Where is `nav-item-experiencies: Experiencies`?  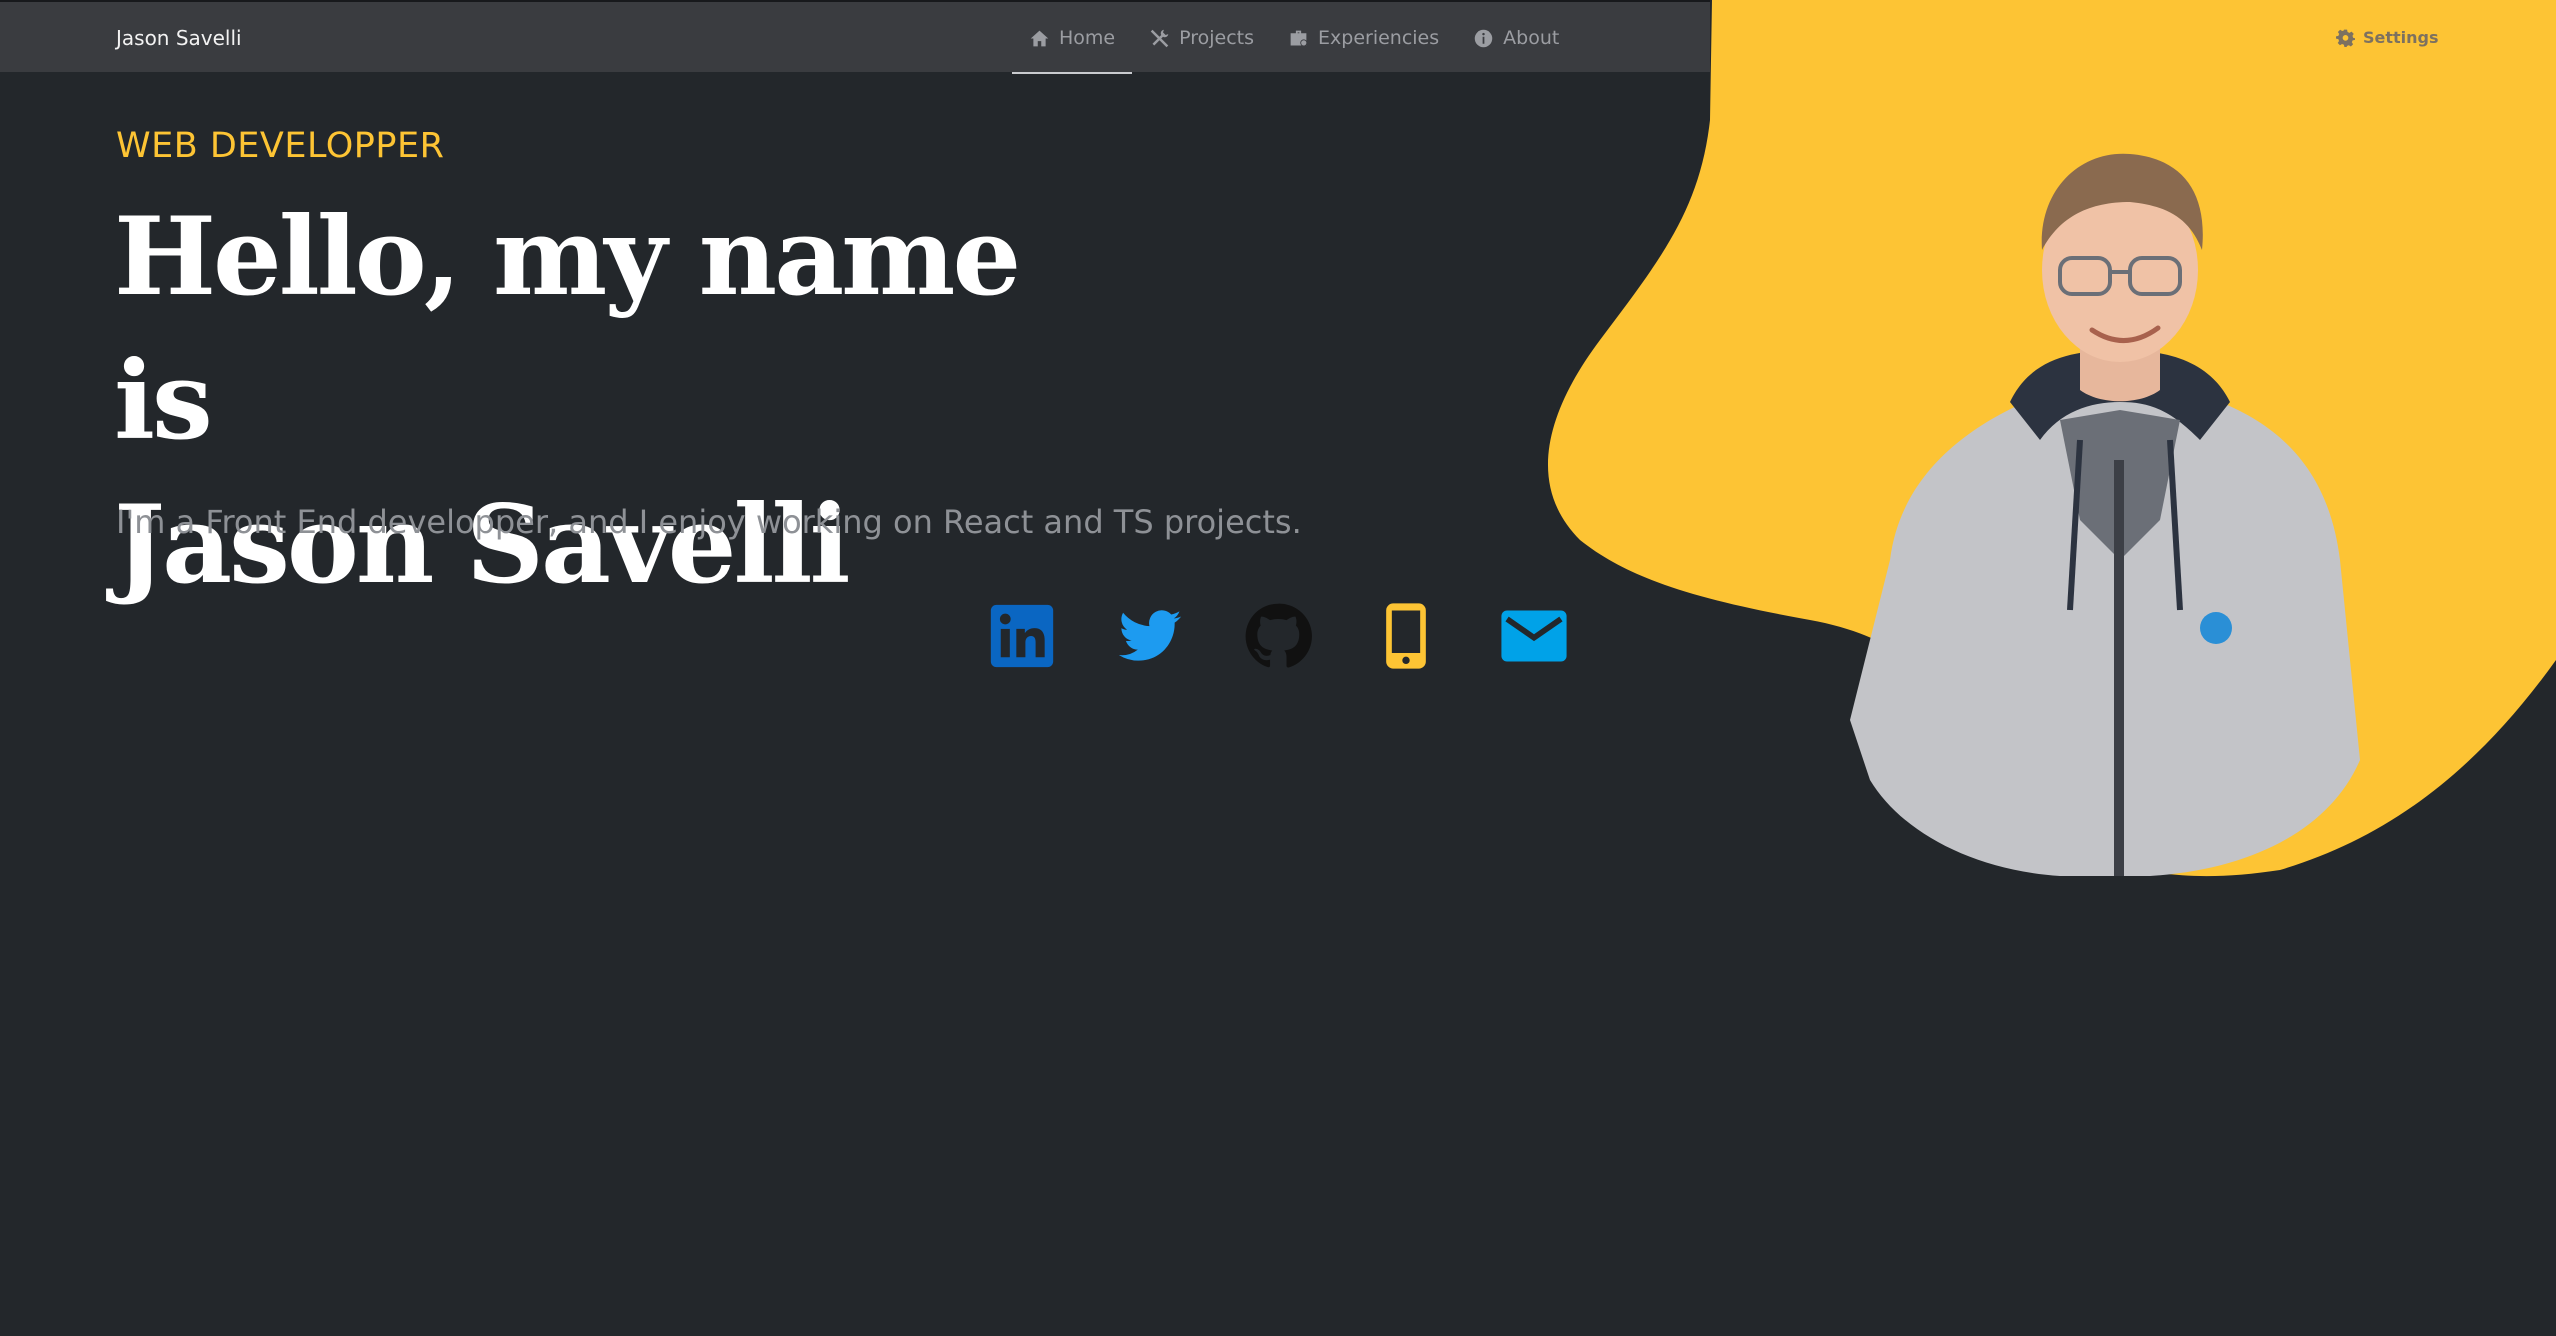 nav-item-experiencies: Experiencies is located at coordinates (1363, 38).